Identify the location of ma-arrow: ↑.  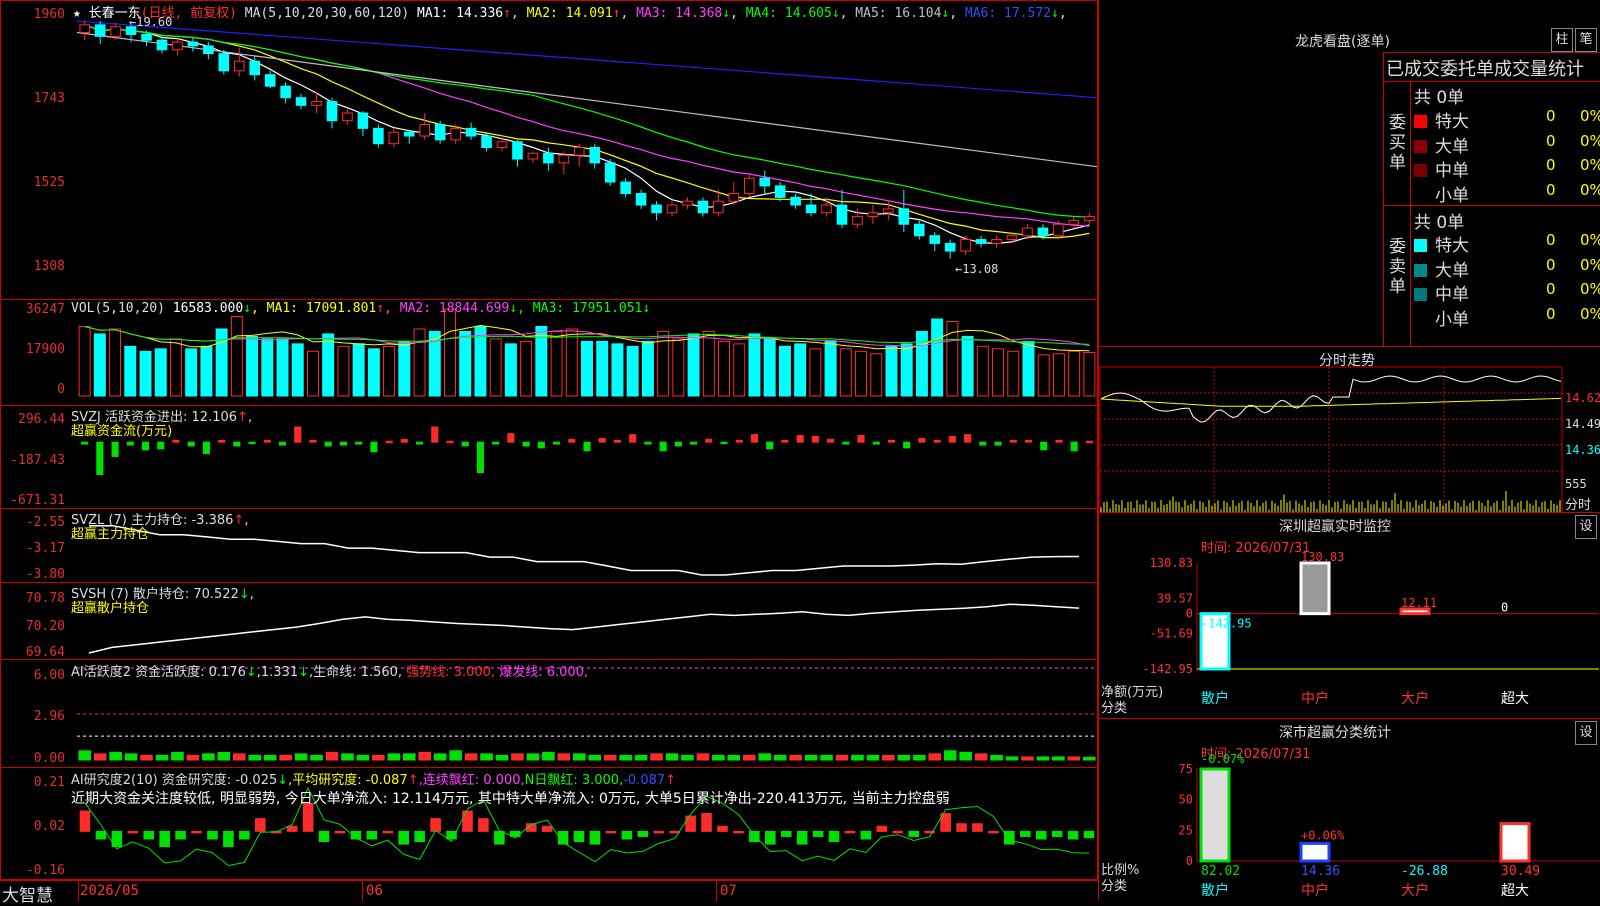
(507, 13).